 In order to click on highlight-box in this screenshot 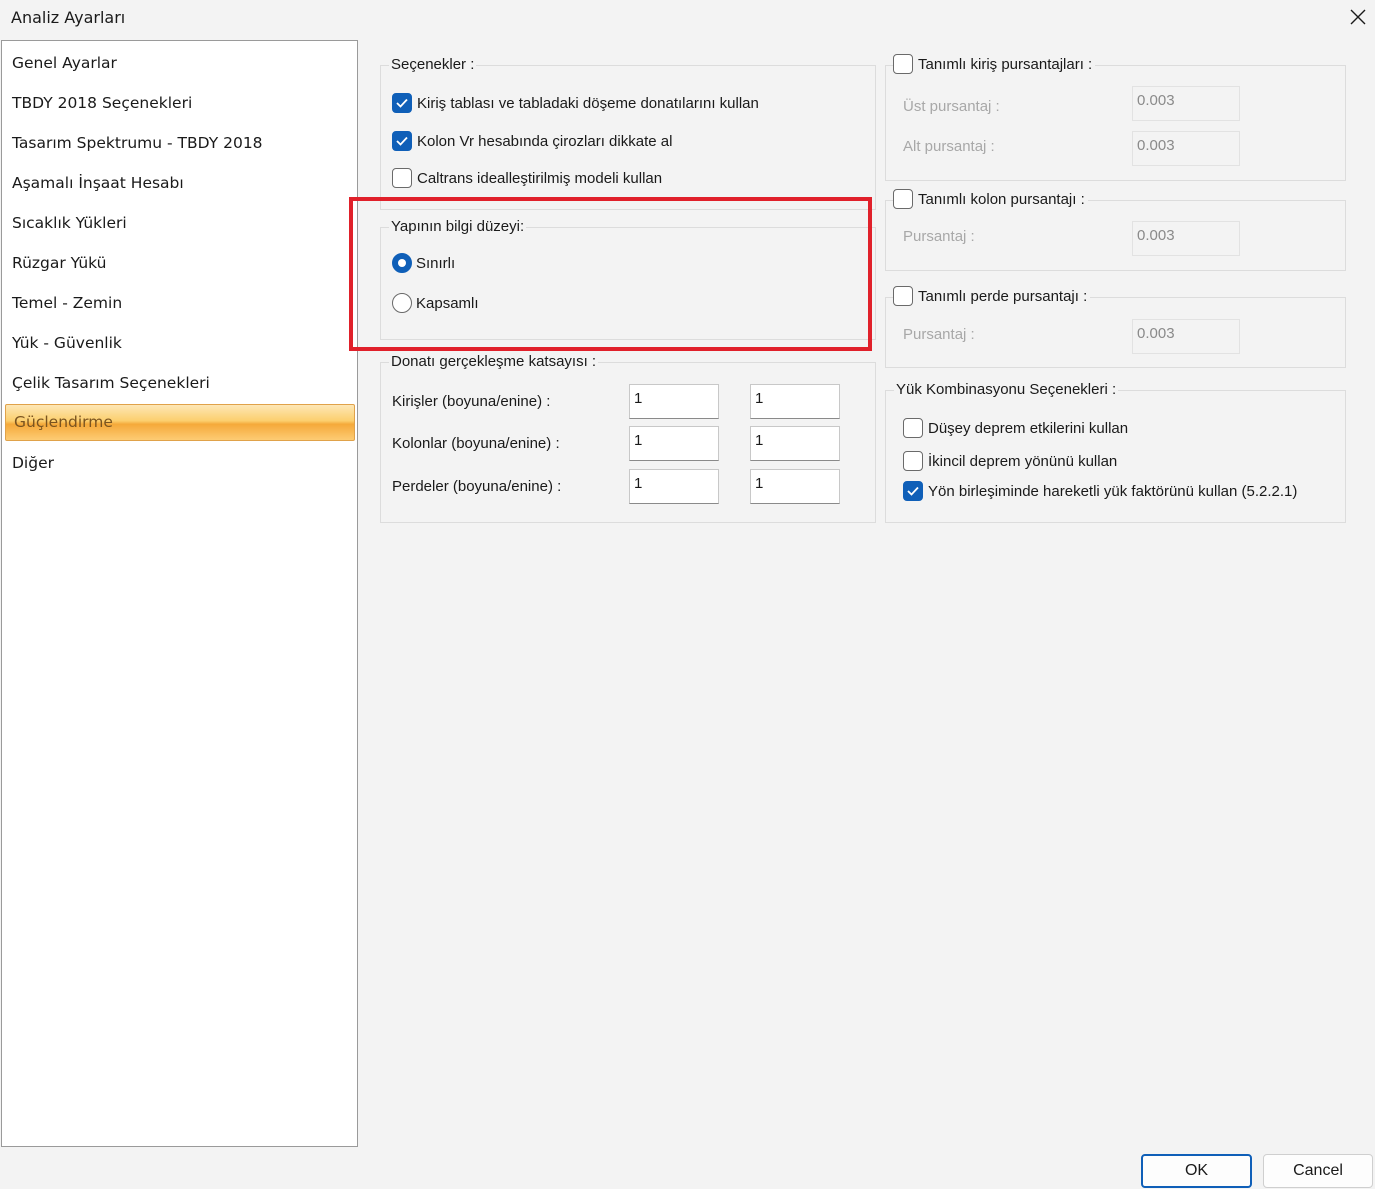, I will do `click(610, 274)`.